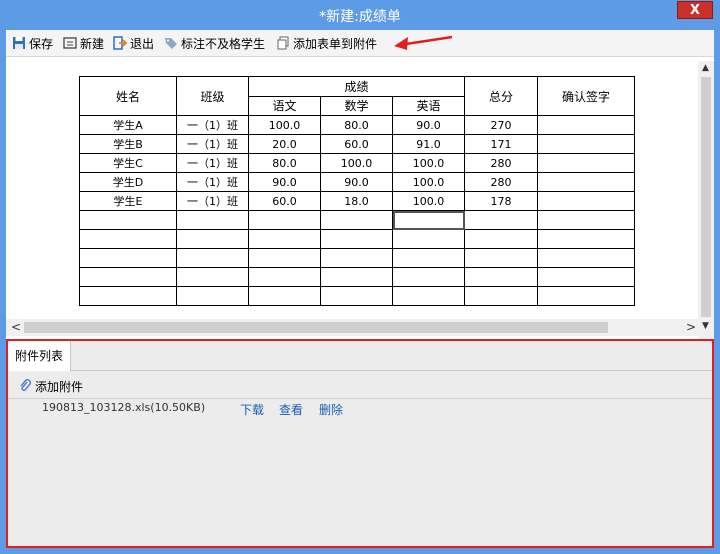  What do you see at coordinates (214, 43) in the screenshot?
I see `mark-fail-button: 标注不及格学生` at bounding box center [214, 43].